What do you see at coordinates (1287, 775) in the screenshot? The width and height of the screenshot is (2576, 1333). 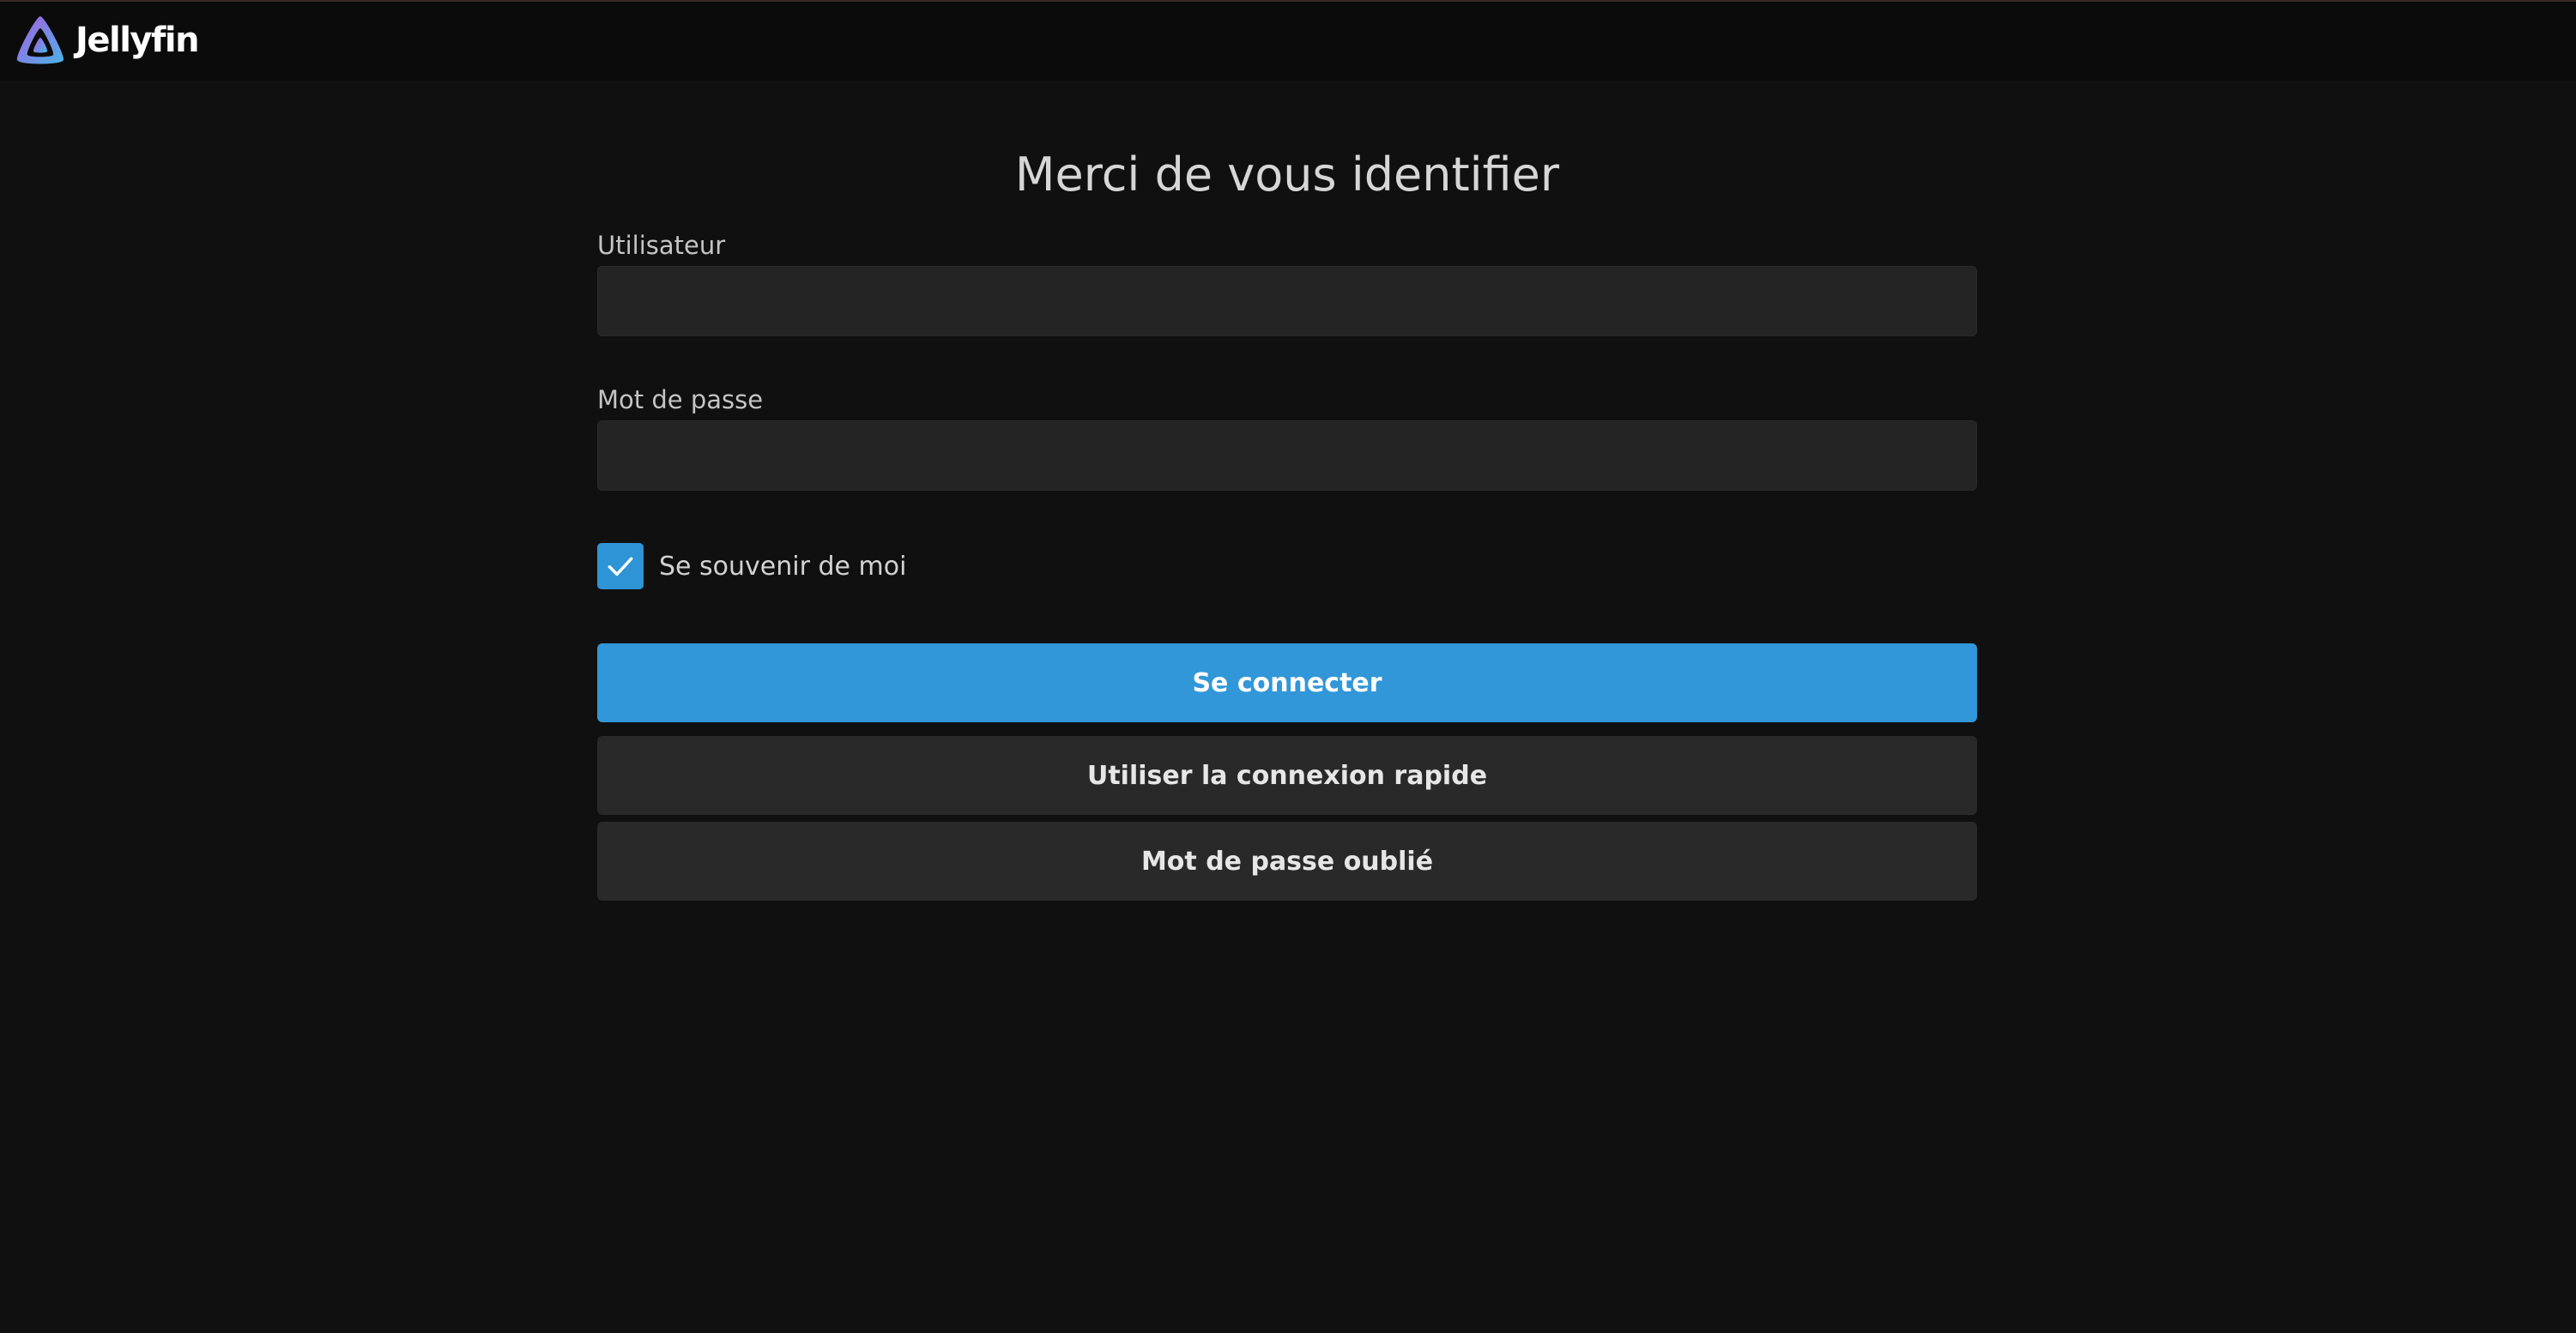 I see `quick-connect-button: Utiliser la connexion rapide` at bounding box center [1287, 775].